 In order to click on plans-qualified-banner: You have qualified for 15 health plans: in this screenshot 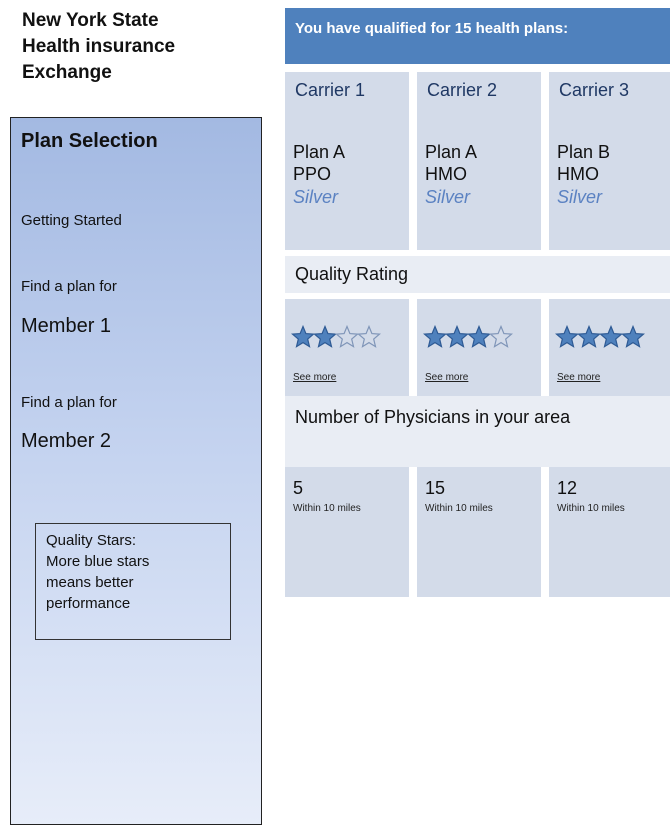, I will do `click(477, 36)`.